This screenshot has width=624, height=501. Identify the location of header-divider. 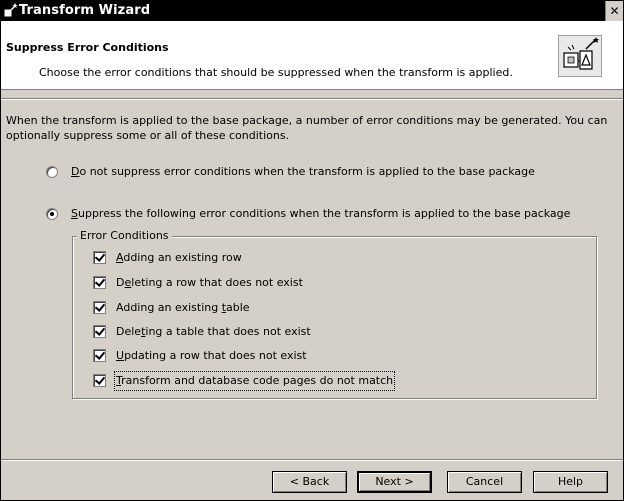
(312, 99).